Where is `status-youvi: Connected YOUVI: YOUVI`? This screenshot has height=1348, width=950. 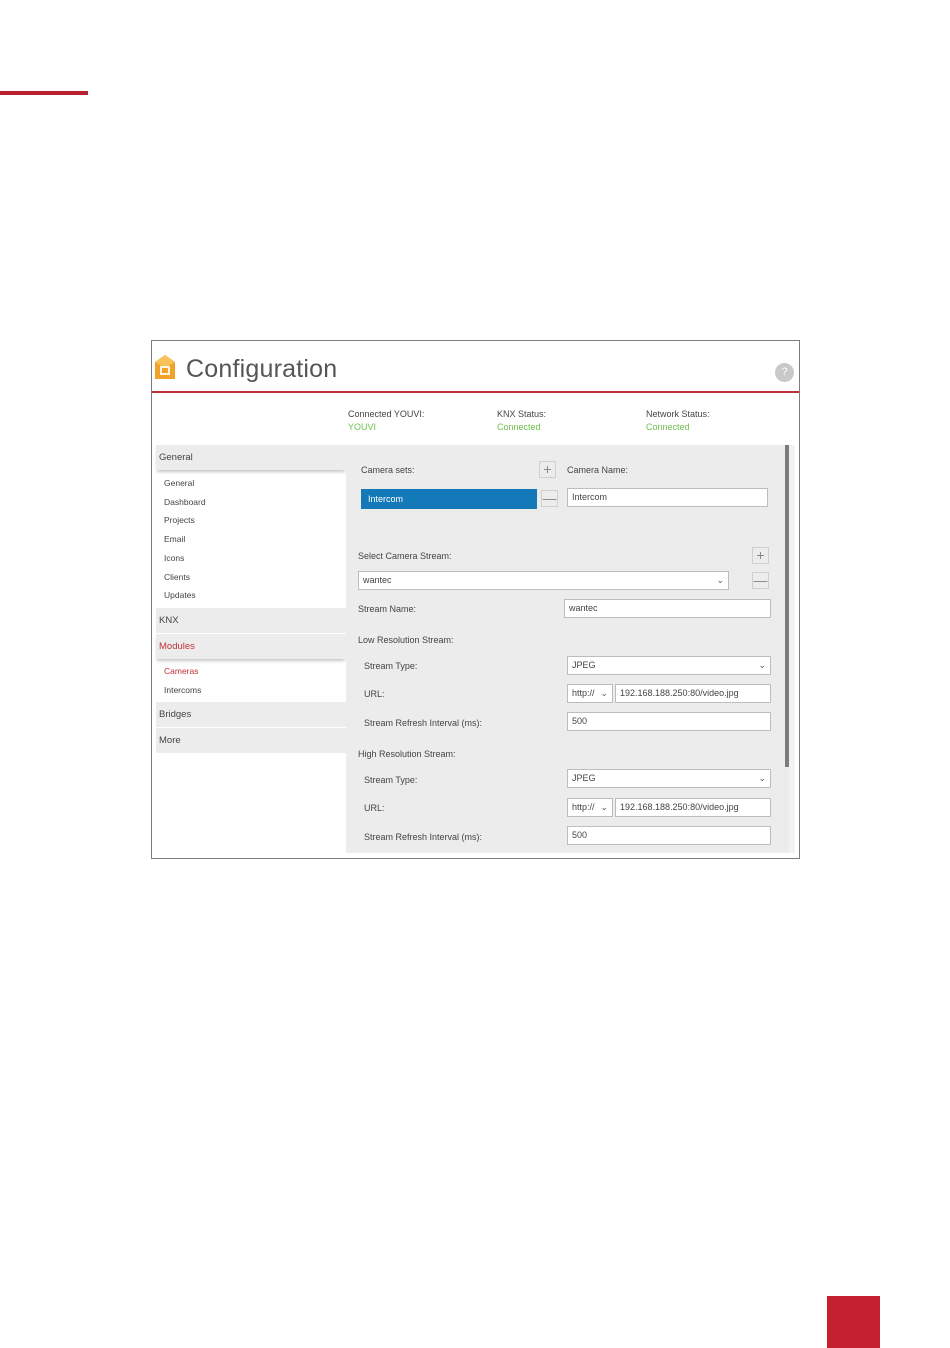
status-youvi: Connected YOUVI: YOUVI is located at coordinates (386, 421).